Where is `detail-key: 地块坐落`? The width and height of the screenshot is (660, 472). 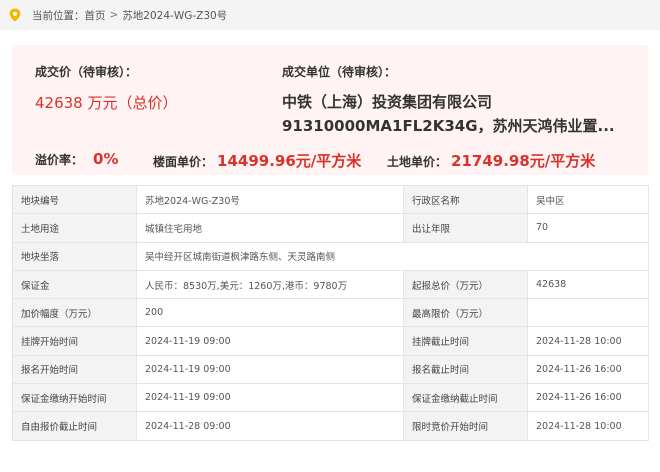 detail-key: 地块坐落 is located at coordinates (74, 256).